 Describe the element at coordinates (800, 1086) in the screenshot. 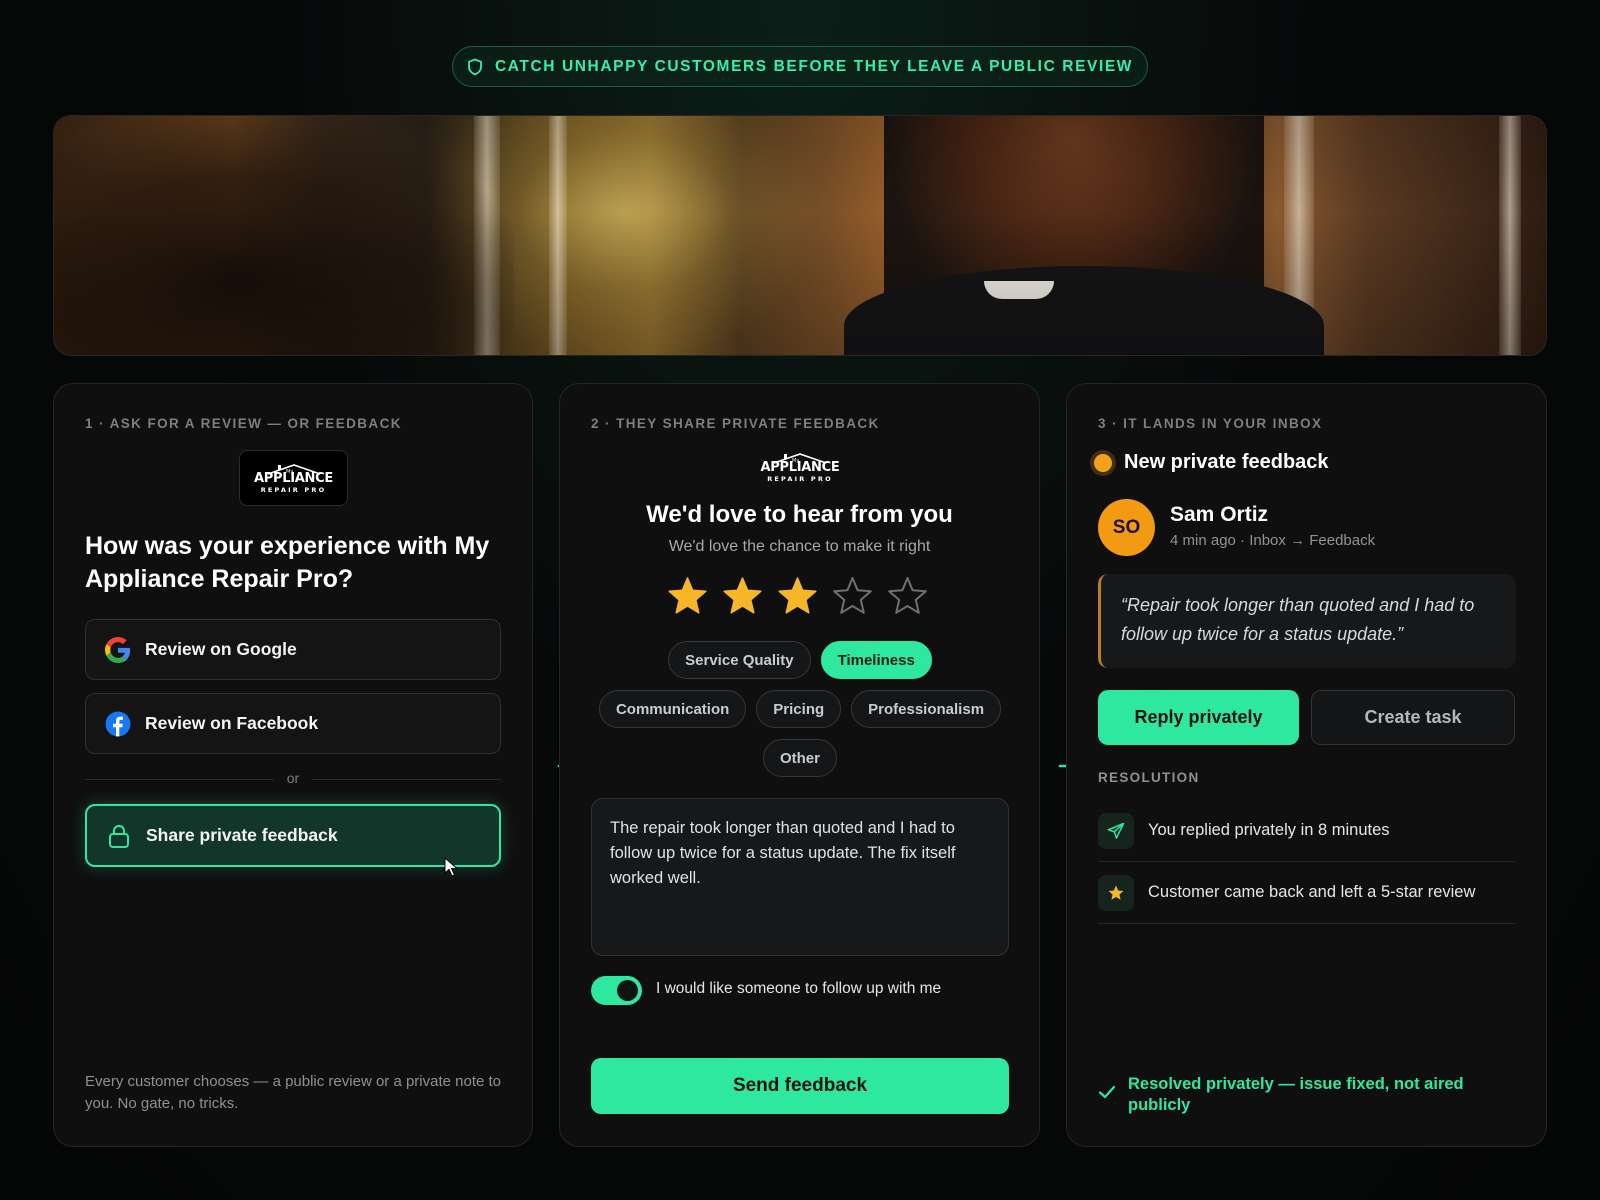

I see `send-feedback-button: Send feedback` at that location.